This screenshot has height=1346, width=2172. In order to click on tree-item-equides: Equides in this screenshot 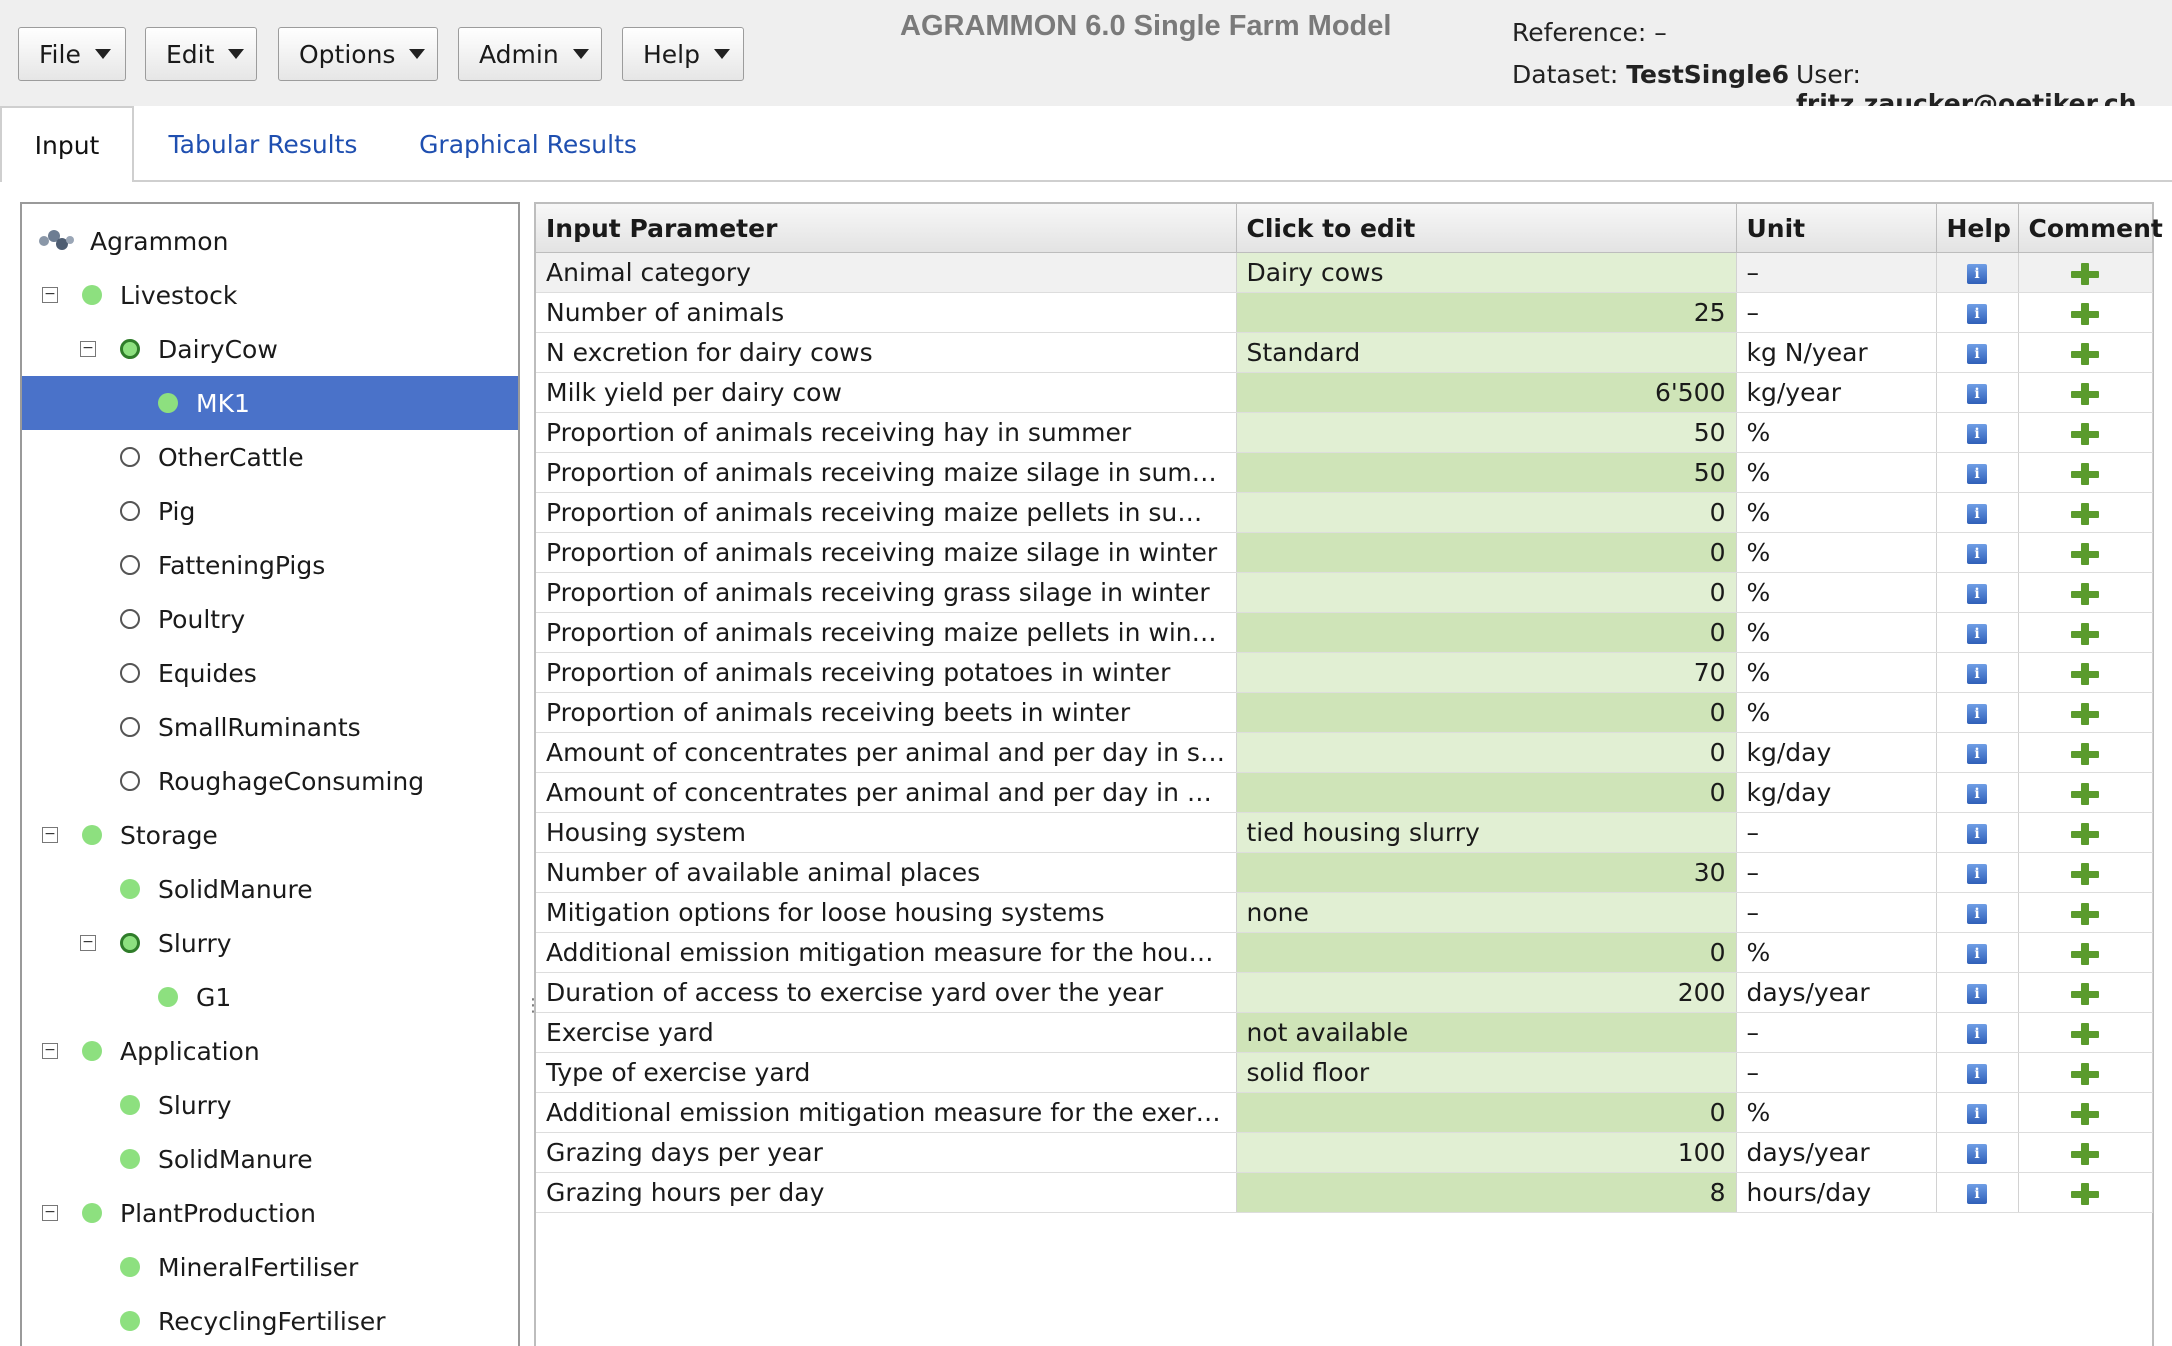, I will do `click(270, 673)`.